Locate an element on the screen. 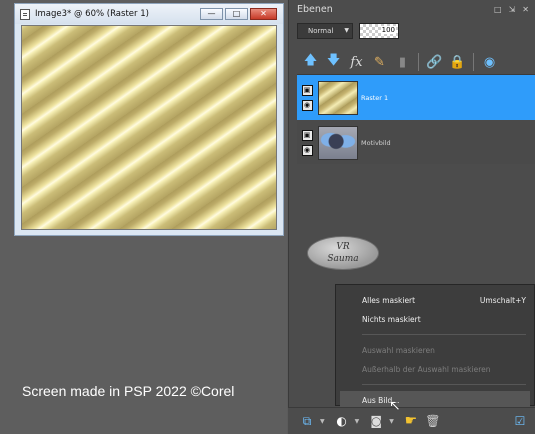  close-button: ✕ is located at coordinates (263, 14).